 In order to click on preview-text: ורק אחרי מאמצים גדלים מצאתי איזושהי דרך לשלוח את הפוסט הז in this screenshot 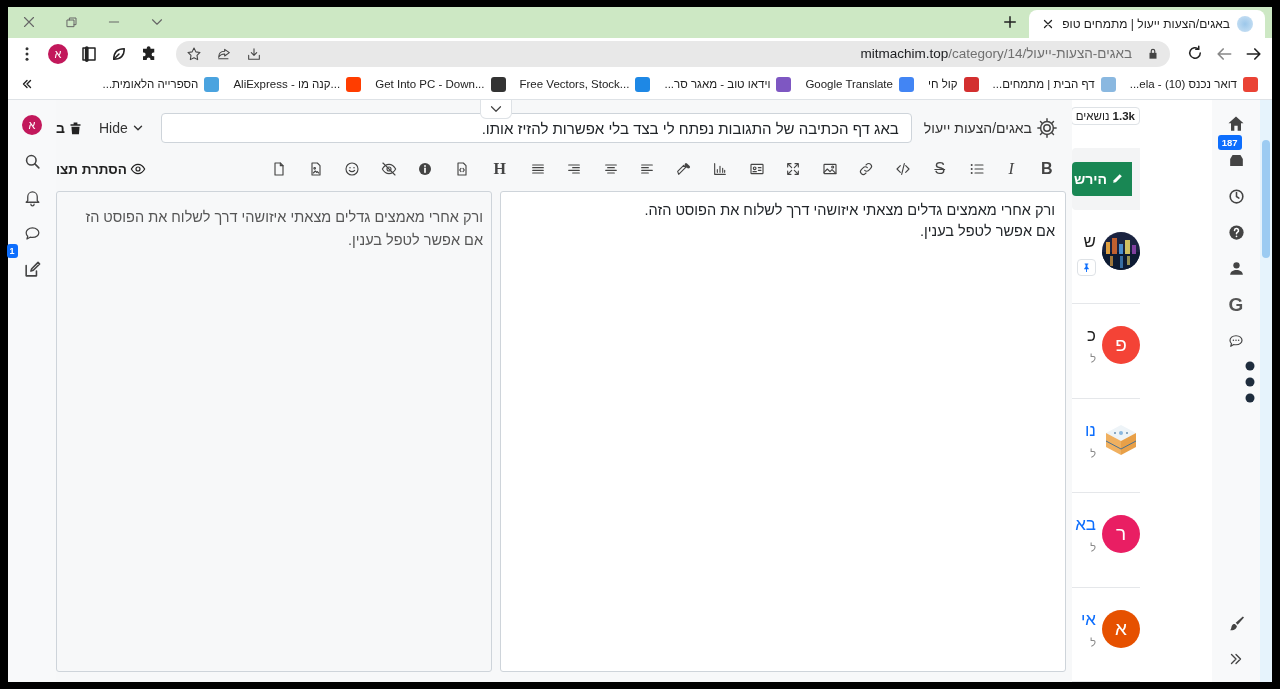, I will do `click(284, 217)`.